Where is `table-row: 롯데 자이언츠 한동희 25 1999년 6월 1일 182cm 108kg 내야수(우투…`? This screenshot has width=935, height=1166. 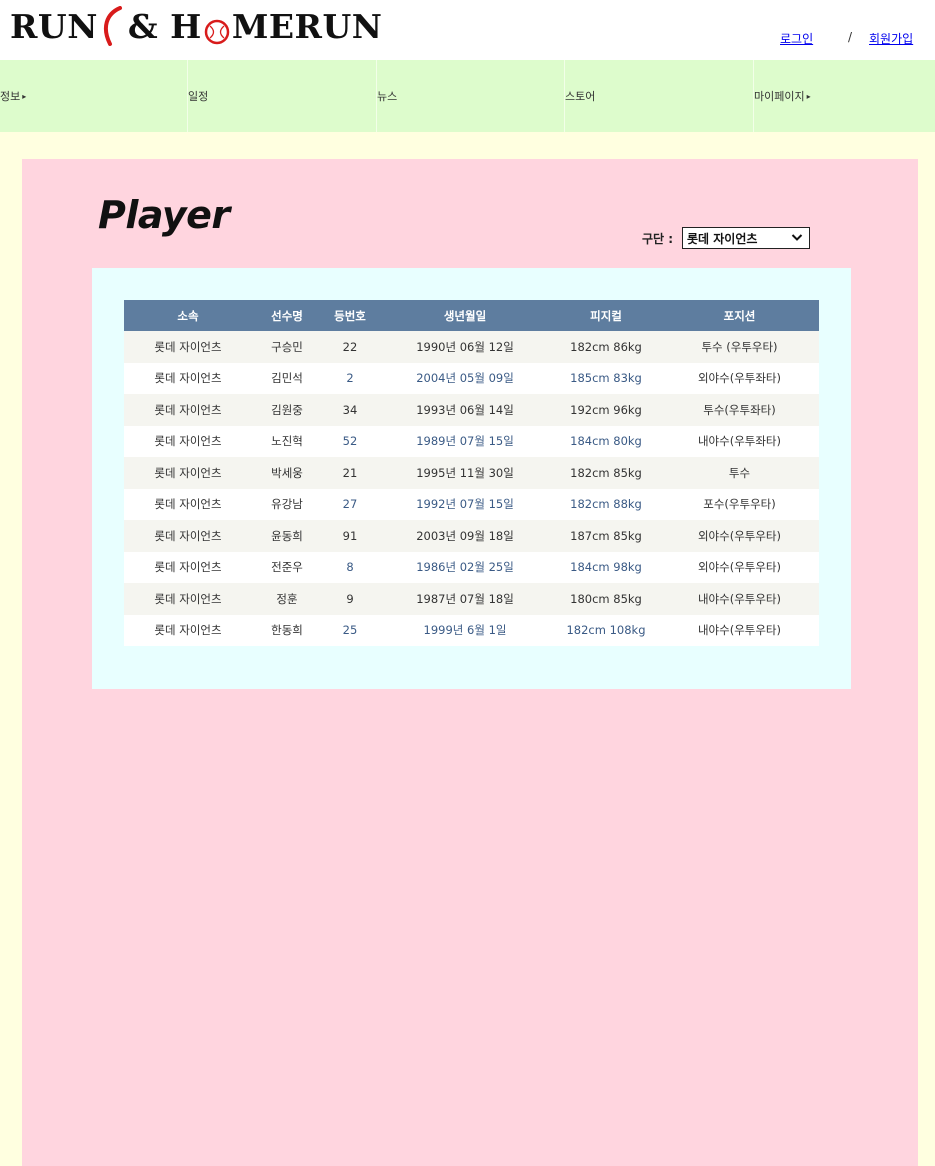 table-row: 롯데 자이언츠 한동희 25 1999년 6월 1일 182cm 108kg 내야수(우투… is located at coordinates (471, 630).